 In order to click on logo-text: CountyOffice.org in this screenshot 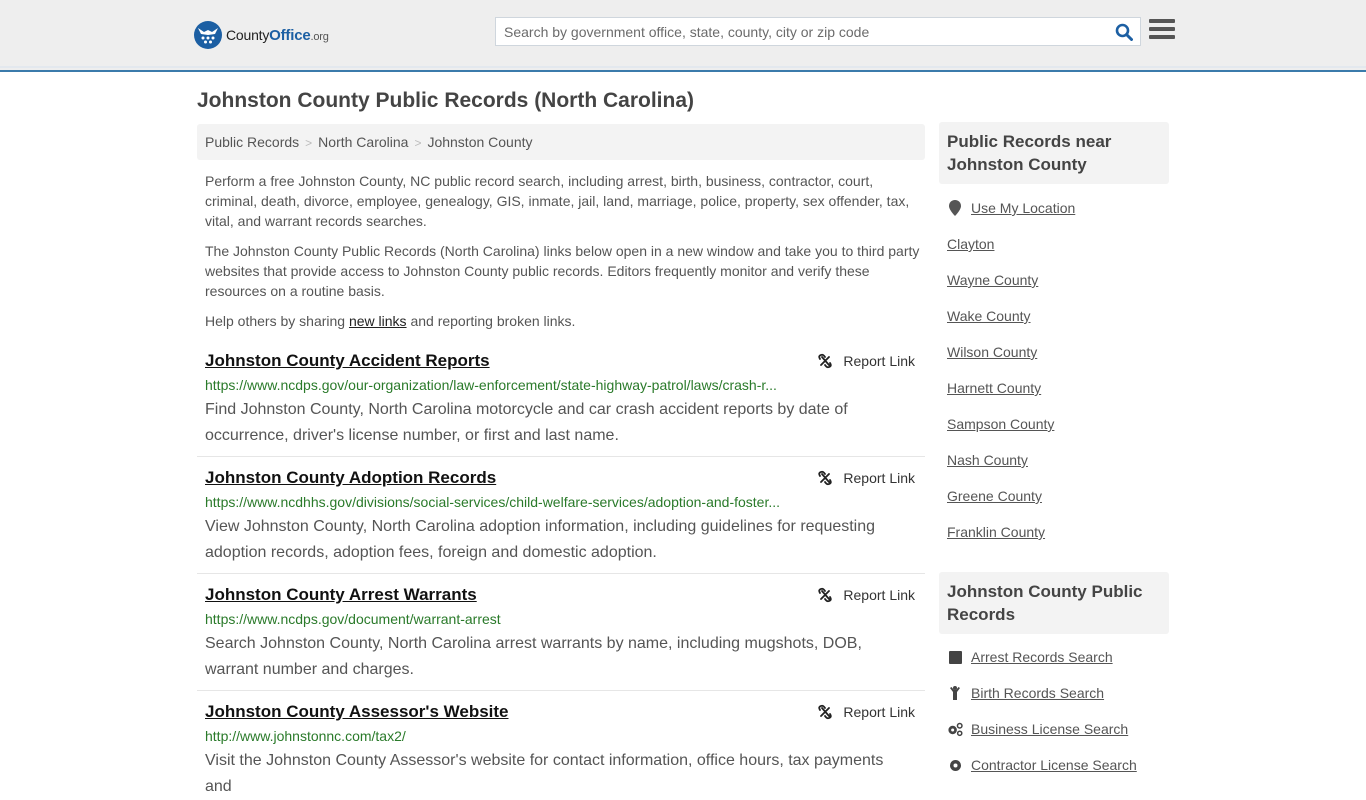, I will do `click(277, 35)`.